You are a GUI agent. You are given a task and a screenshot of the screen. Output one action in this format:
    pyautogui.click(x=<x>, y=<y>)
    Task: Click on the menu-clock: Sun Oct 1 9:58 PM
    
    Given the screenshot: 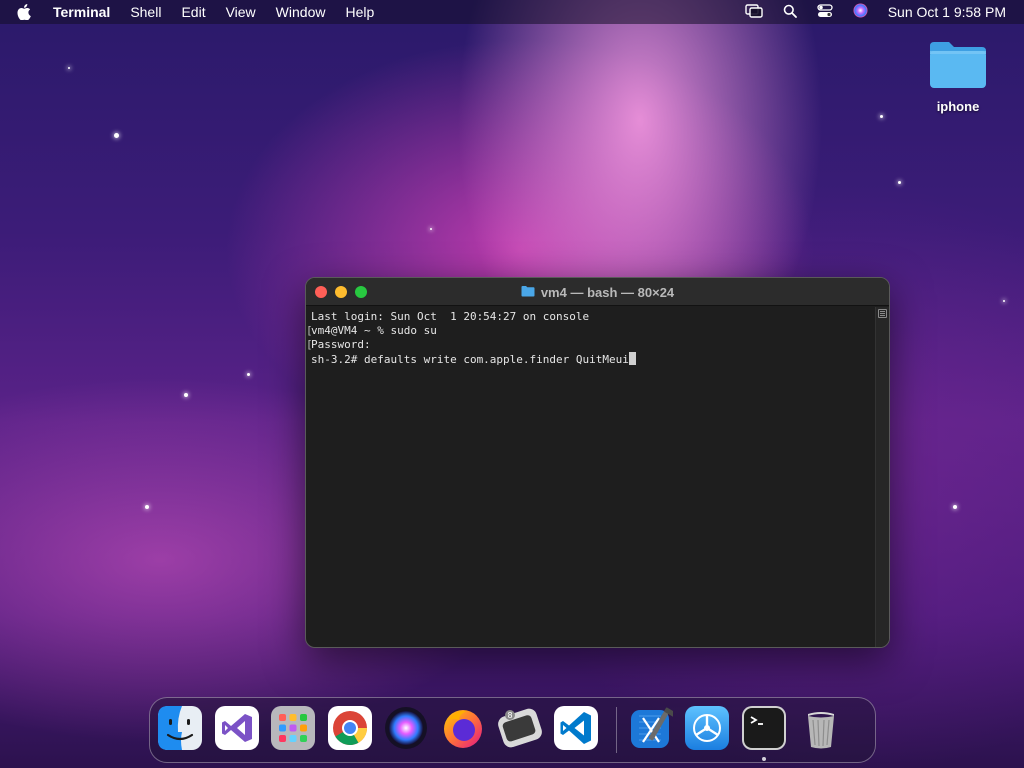 What is the action you would take?
    pyautogui.click(x=947, y=12)
    